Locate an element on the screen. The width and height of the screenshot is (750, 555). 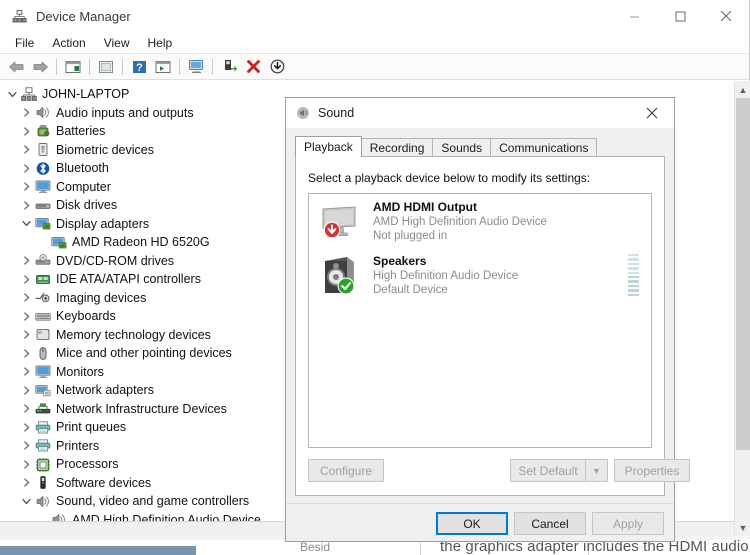
bluetooth-icon is located at coordinates (42, 168).